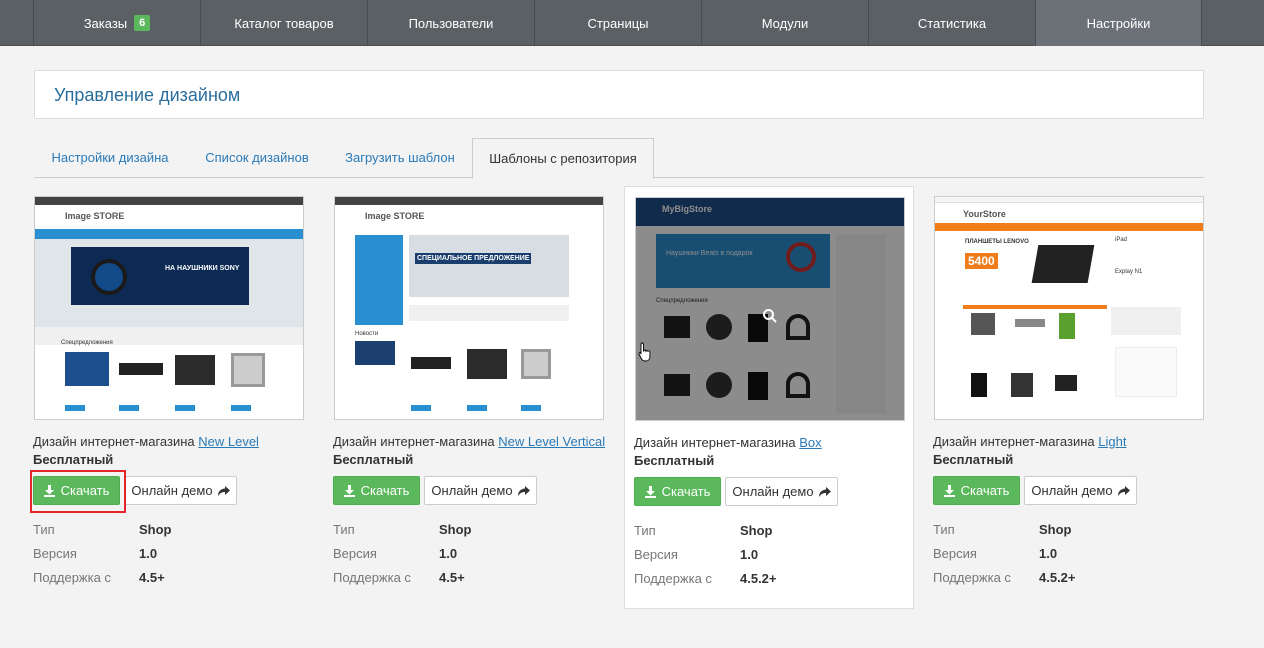 Image resolution: width=1264 pixels, height=648 pixels. Describe the element at coordinates (473, 258) in the screenshot. I see `thumb-banner-text: СПЕЦИАЛЬНОЕ ПРЕДЛОЖЕНИЕ` at that location.